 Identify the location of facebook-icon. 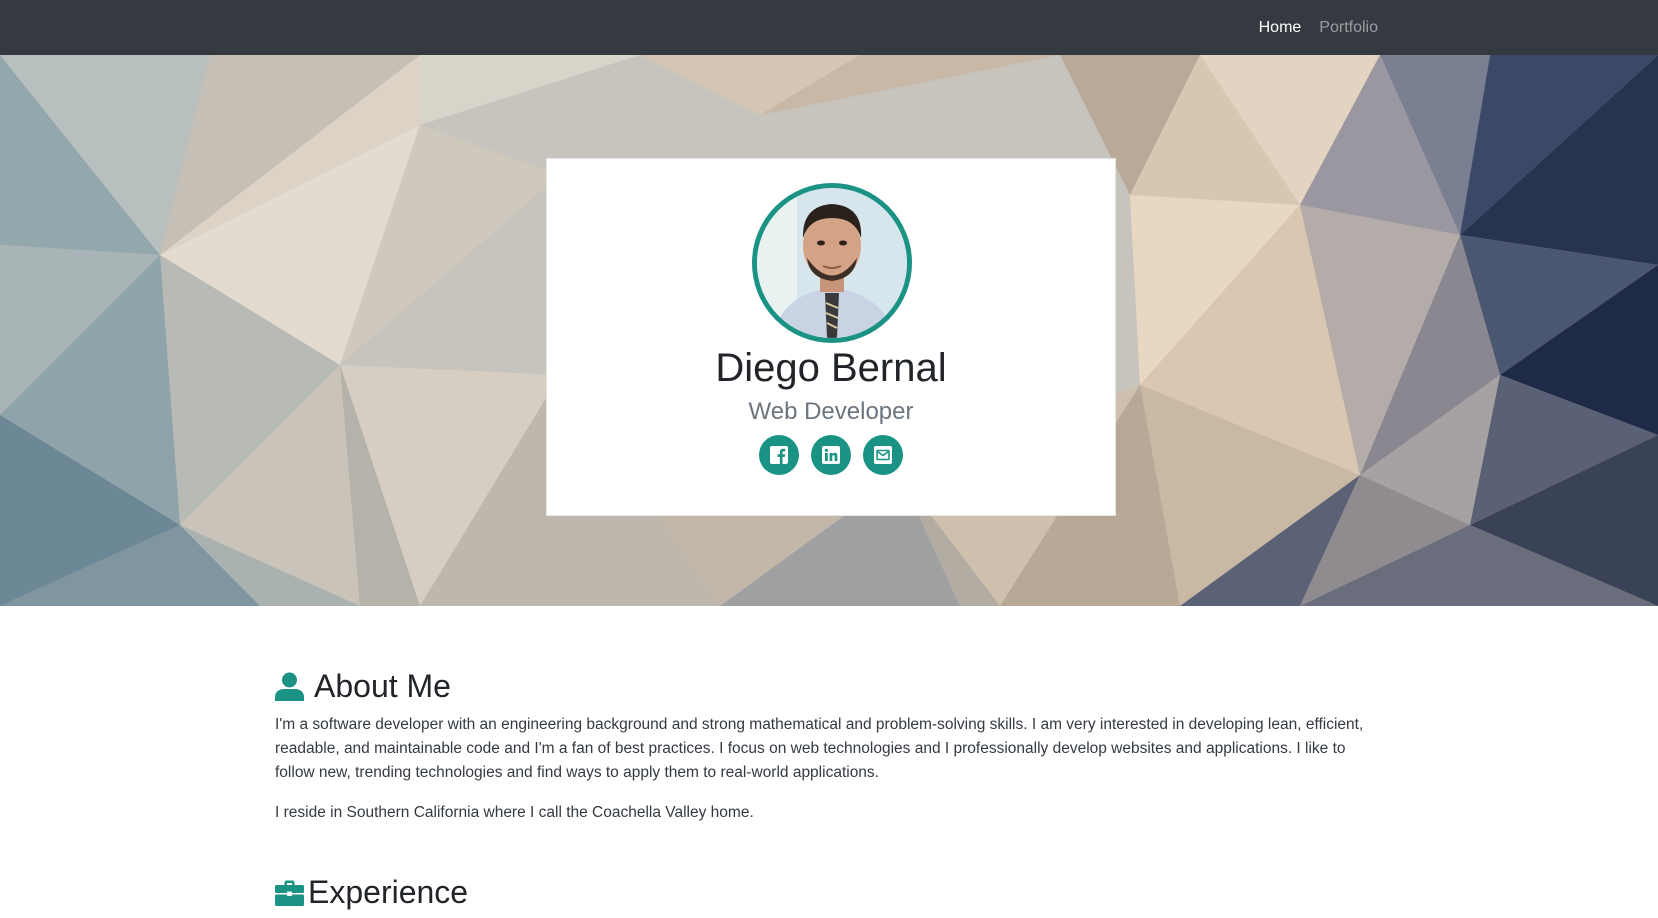
(779, 455).